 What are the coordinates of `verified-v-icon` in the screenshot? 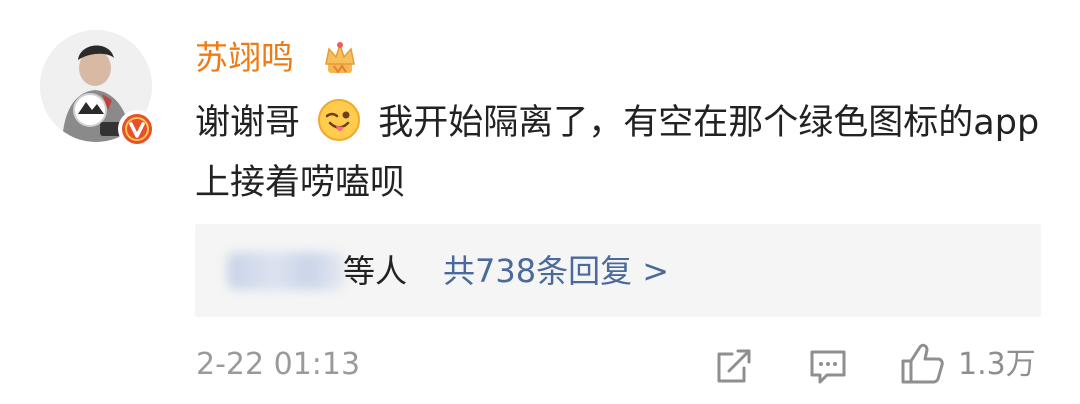 It's located at (137, 129).